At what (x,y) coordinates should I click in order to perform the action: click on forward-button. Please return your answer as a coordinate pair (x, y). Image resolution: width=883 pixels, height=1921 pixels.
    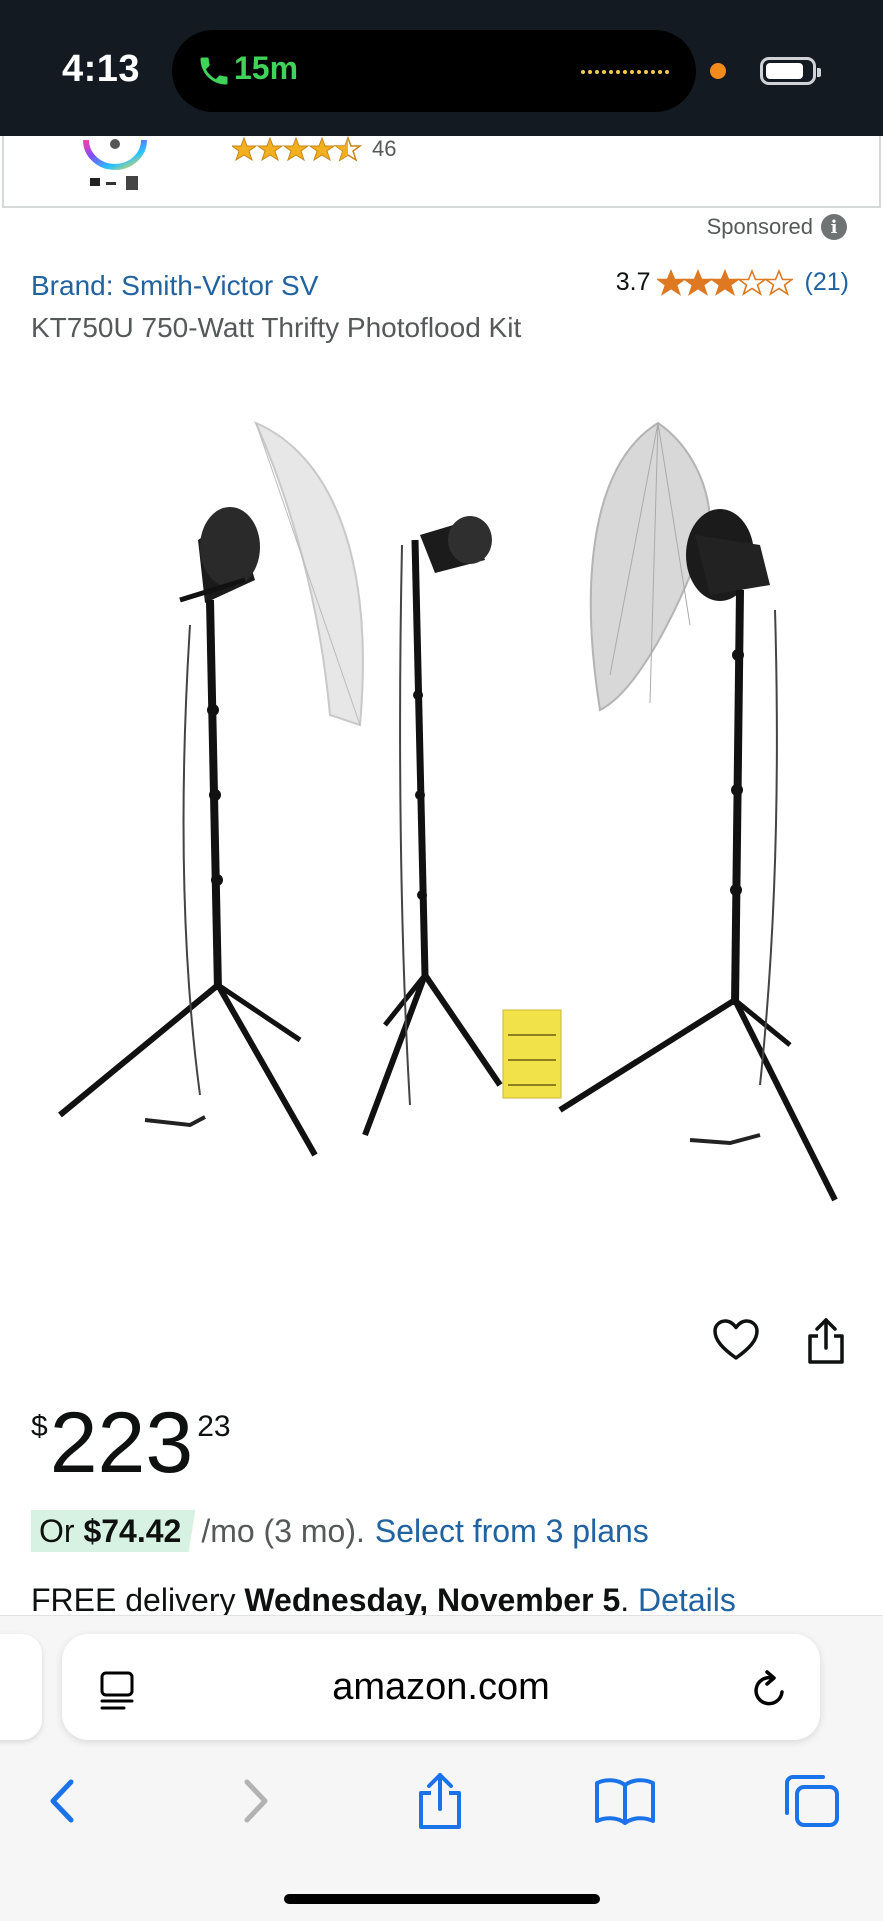
    Looking at the image, I should click on (255, 1801).